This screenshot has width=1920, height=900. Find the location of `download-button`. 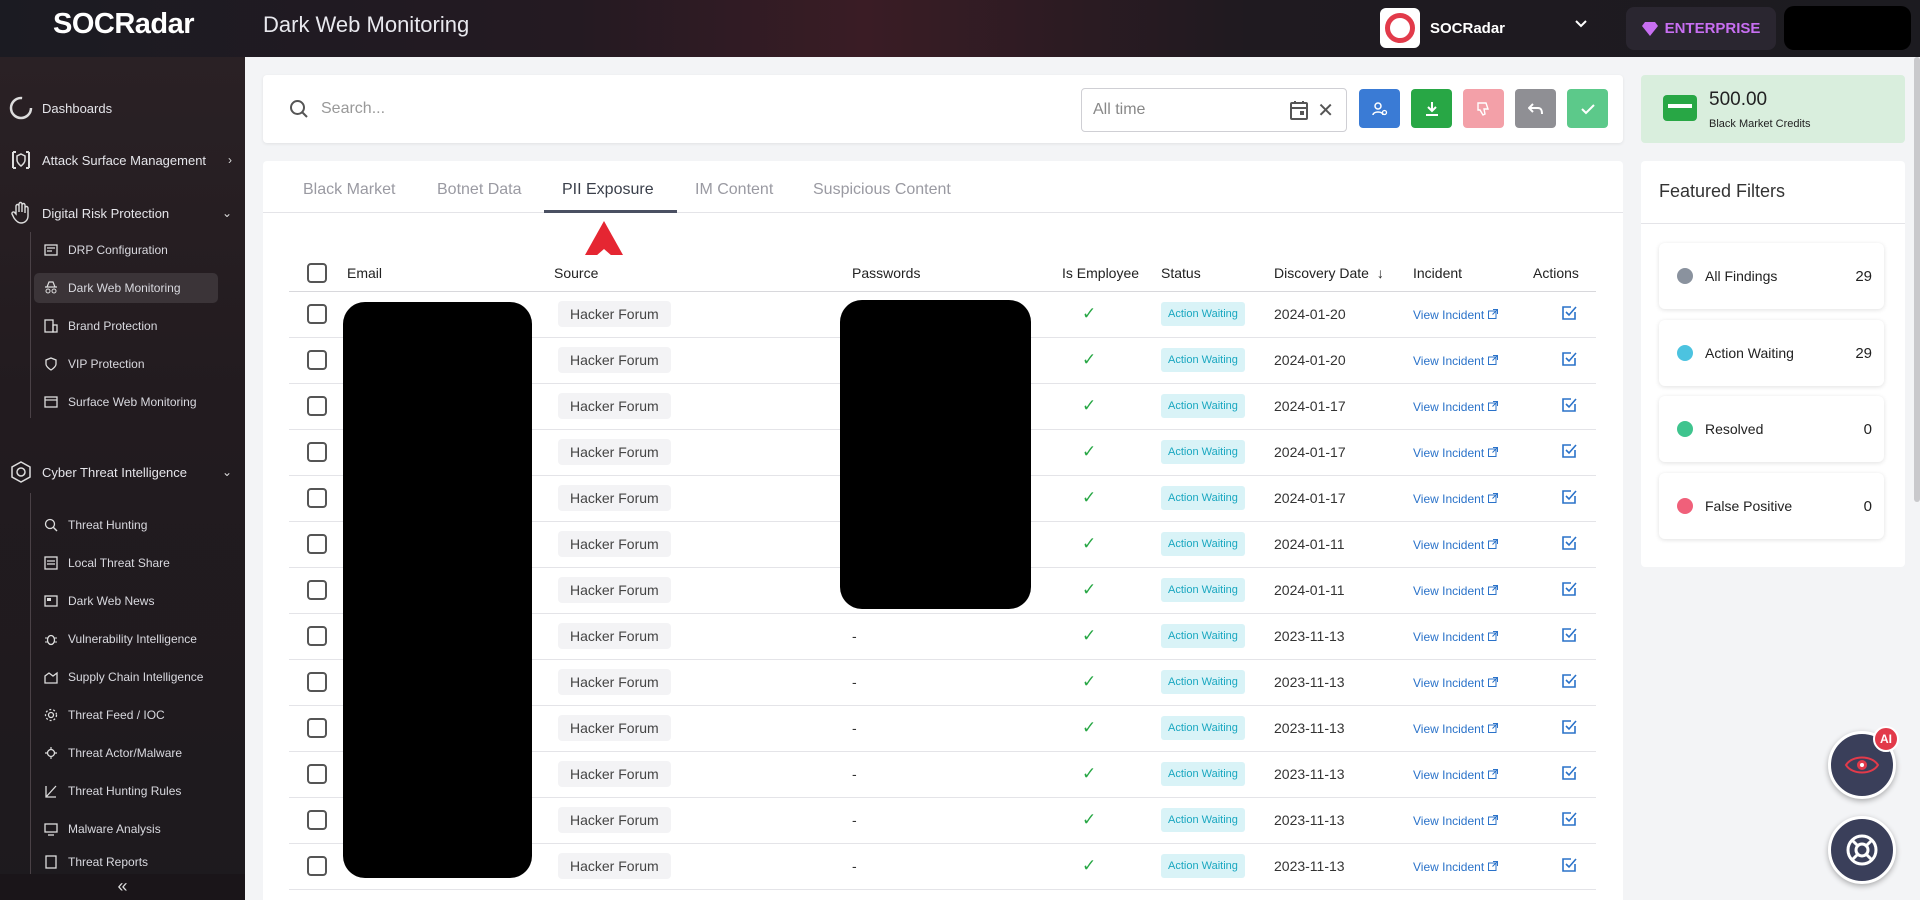

download-button is located at coordinates (1431, 108).